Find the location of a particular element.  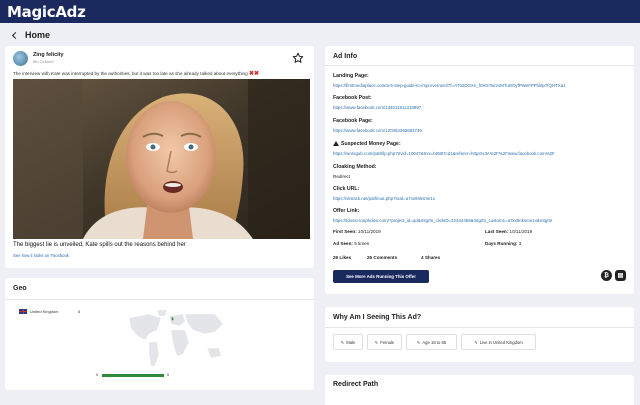

chip-location: ✎ Live in United Kingdom is located at coordinates (498, 342).